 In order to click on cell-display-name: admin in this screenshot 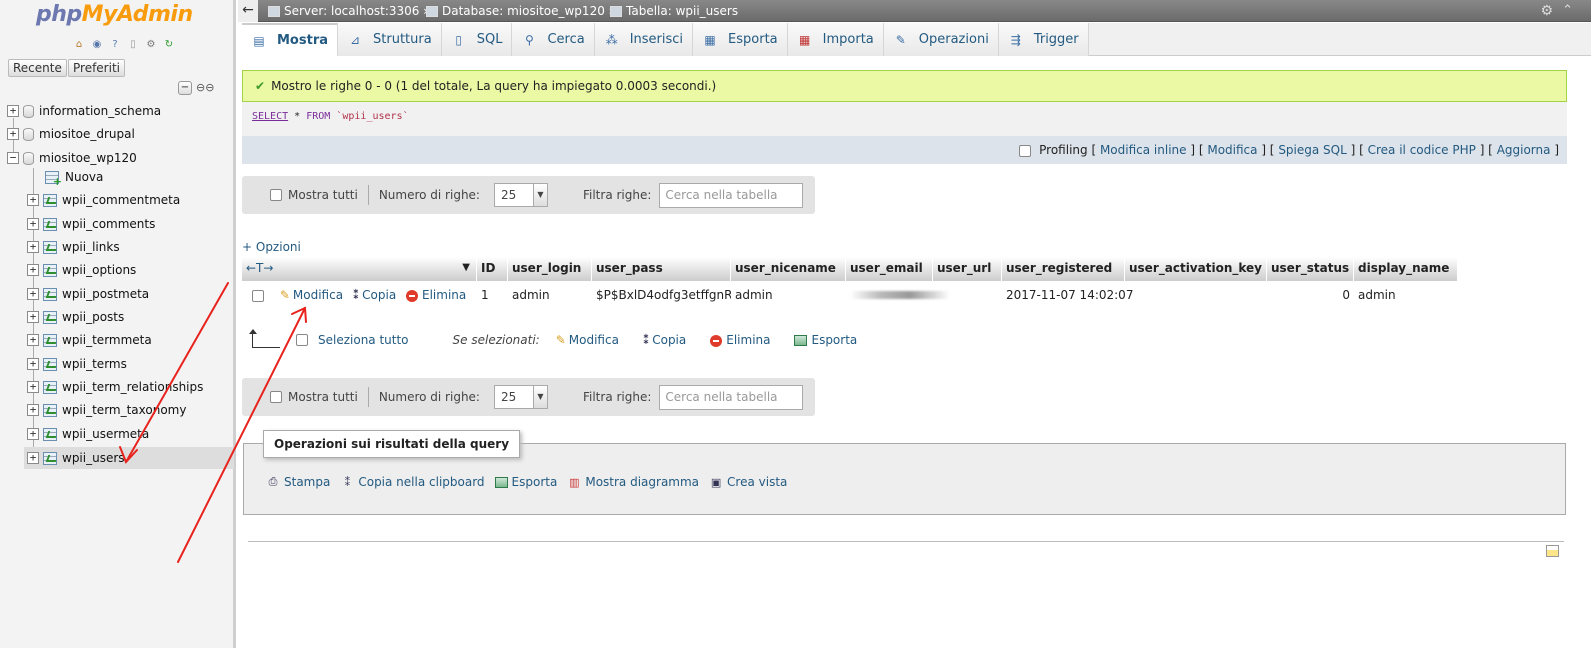, I will do `click(1406, 296)`.